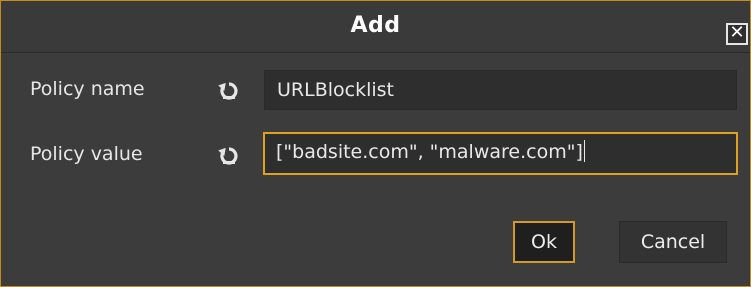 This screenshot has width=751, height=287. Describe the element at coordinates (335, 90) in the screenshot. I see `policy-name-value: URLBlocklist` at that location.